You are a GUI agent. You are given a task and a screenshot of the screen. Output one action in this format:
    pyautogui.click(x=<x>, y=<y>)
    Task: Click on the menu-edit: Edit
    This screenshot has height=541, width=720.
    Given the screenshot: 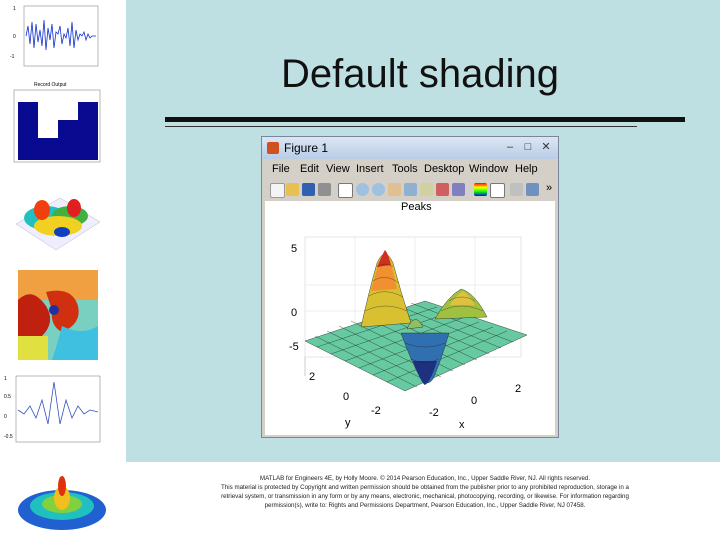 What is the action you would take?
    pyautogui.click(x=309, y=169)
    